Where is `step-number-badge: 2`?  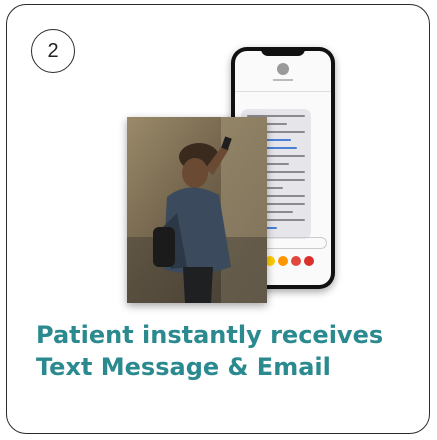
step-number-badge: 2 is located at coordinates (53, 51).